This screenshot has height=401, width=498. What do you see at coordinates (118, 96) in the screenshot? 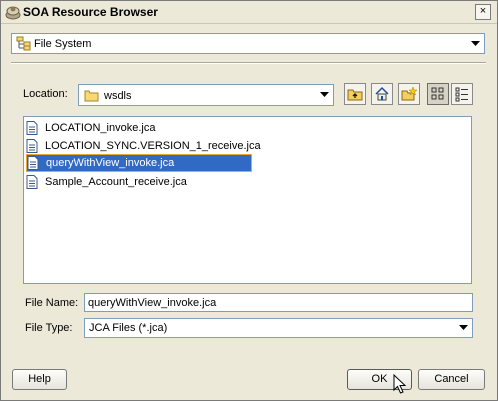
I see `location-value: wsdls` at bounding box center [118, 96].